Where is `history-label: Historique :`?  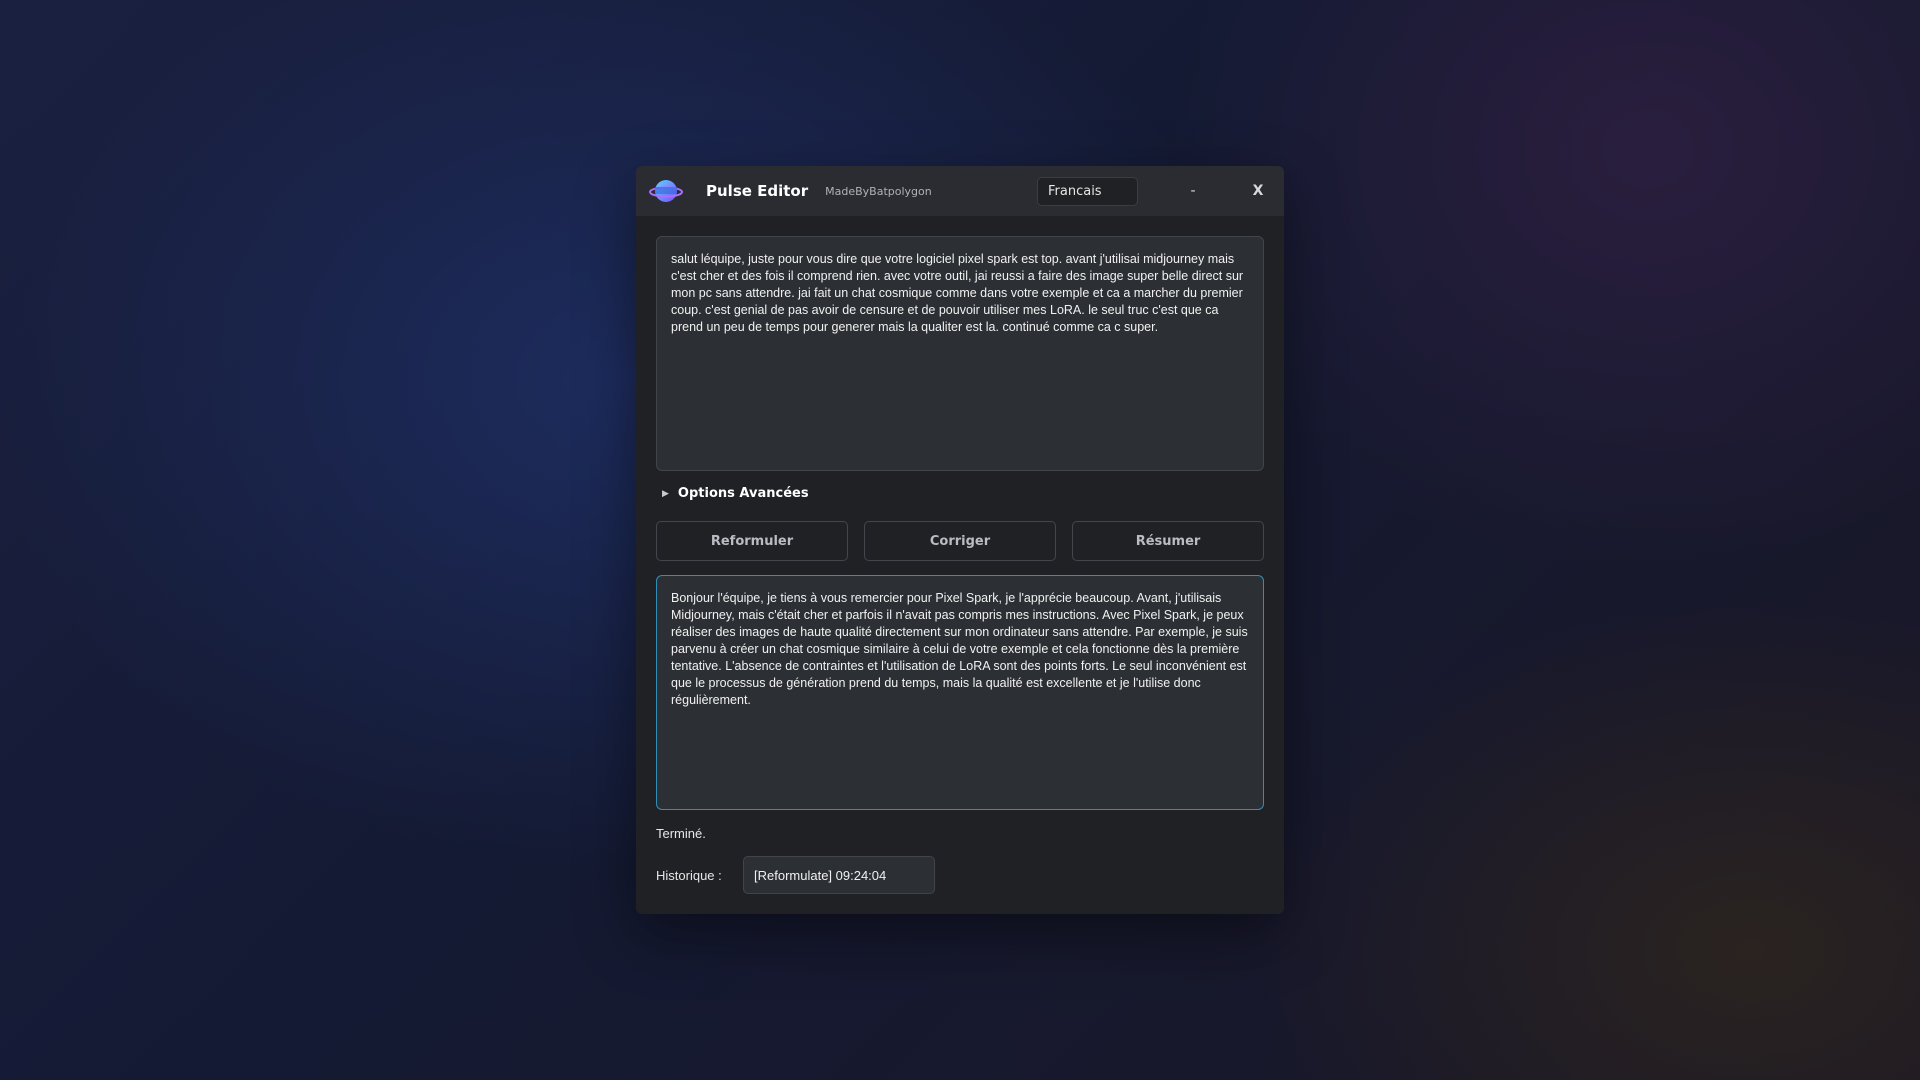
history-label: Historique : is located at coordinates (689, 875).